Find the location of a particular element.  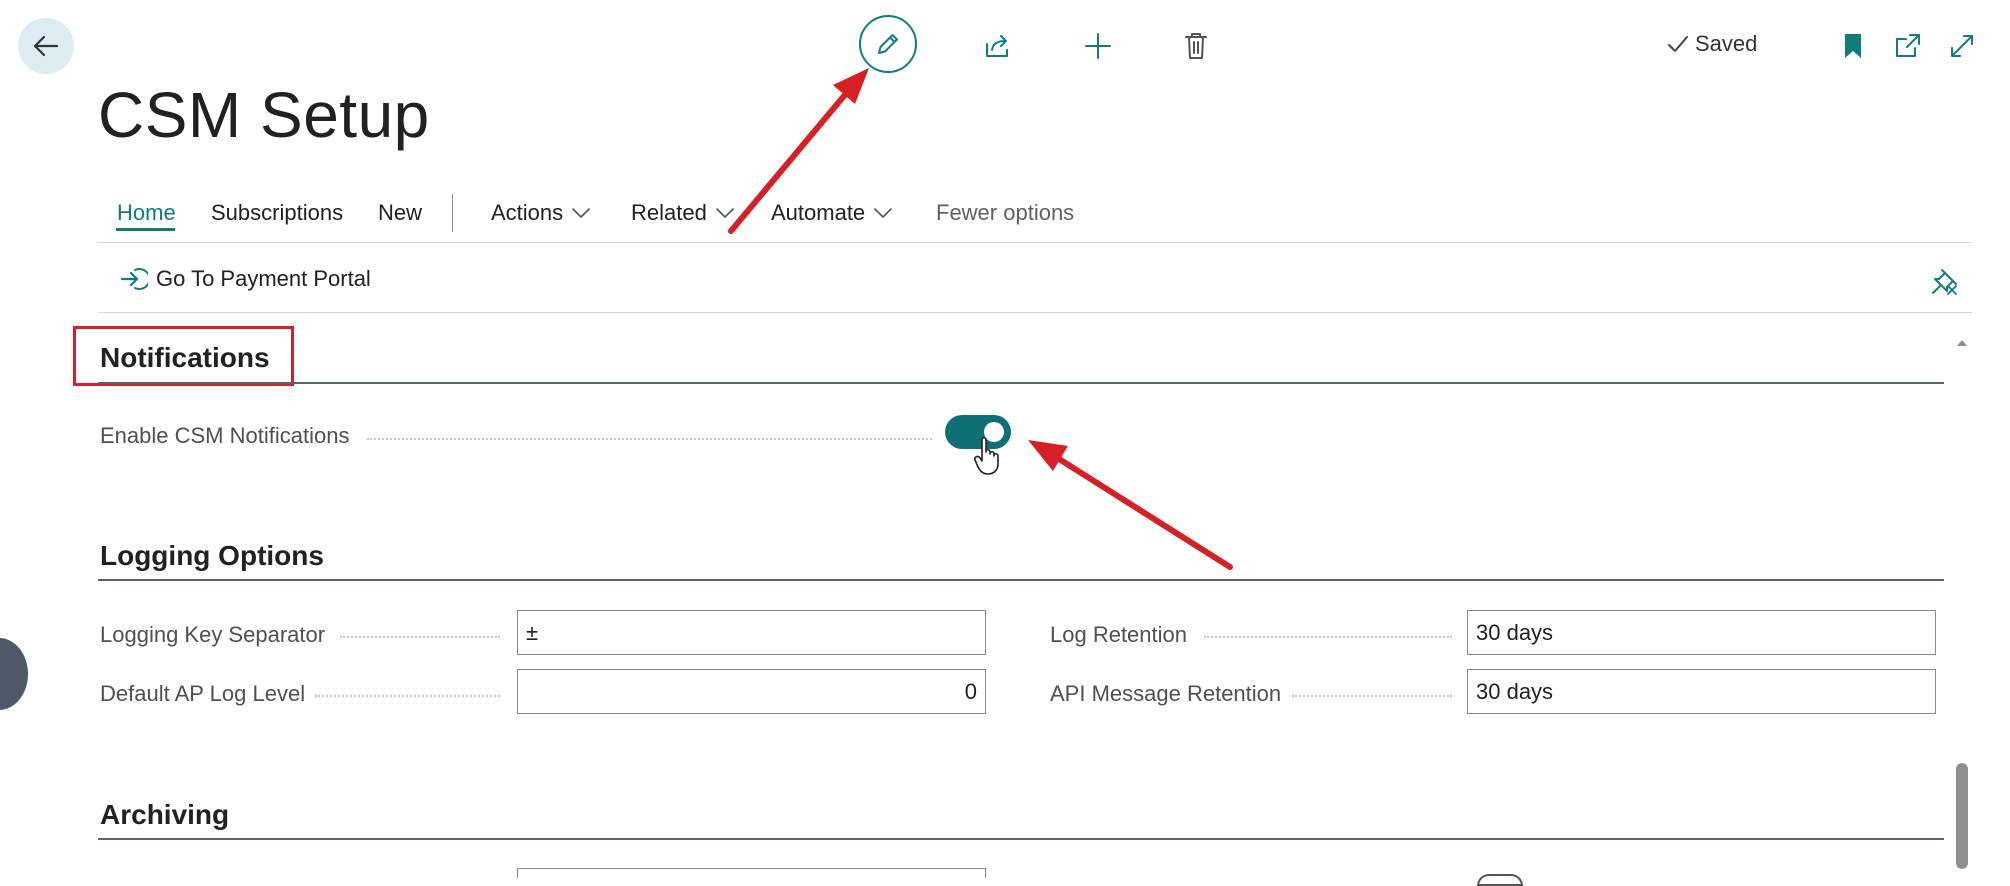

go-to-payment-portal-label: Go To Payment Portal is located at coordinates (263, 278).